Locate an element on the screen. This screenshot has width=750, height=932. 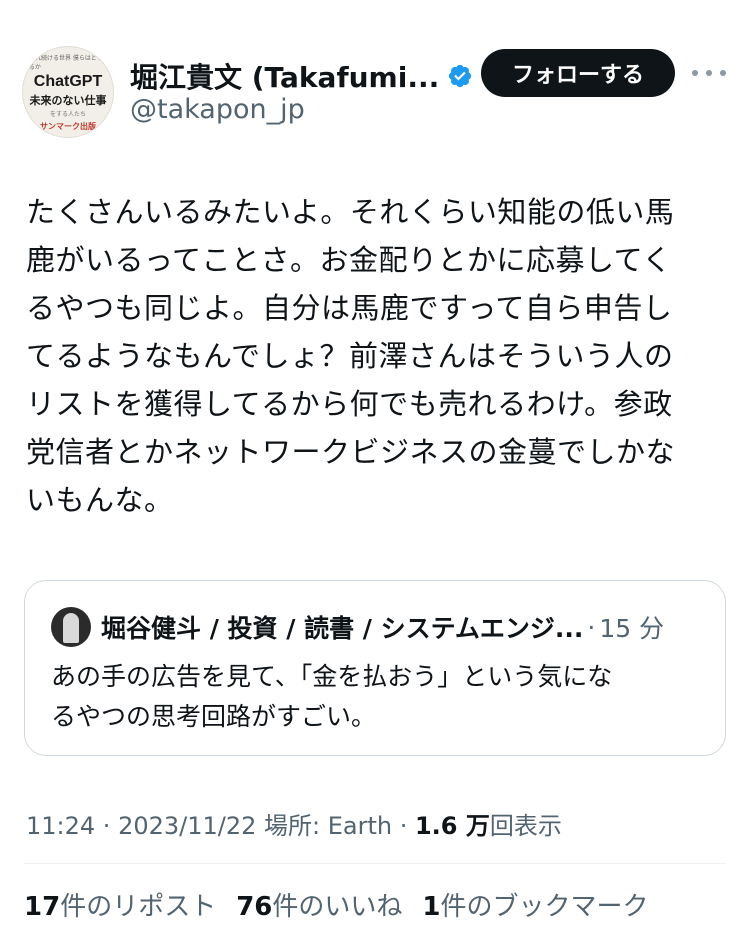
tweet-date: 2023/11/22 is located at coordinates (187, 826).